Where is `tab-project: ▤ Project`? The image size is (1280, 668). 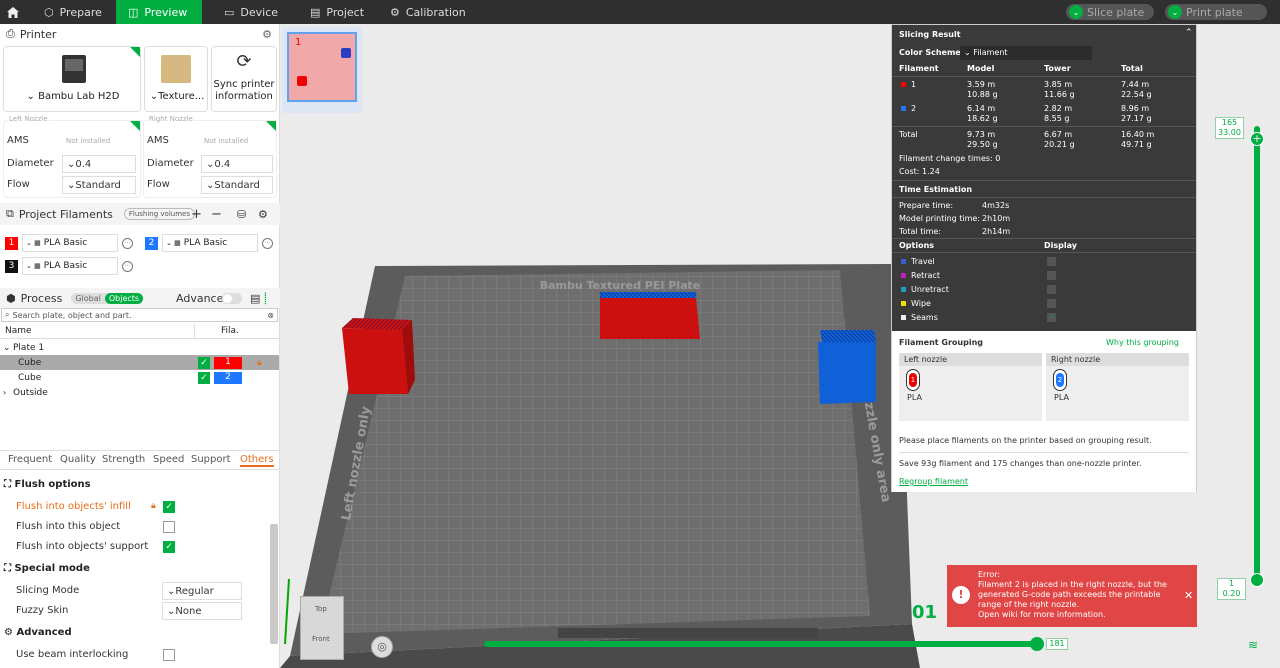 tab-project: ▤ Project is located at coordinates (338, 12).